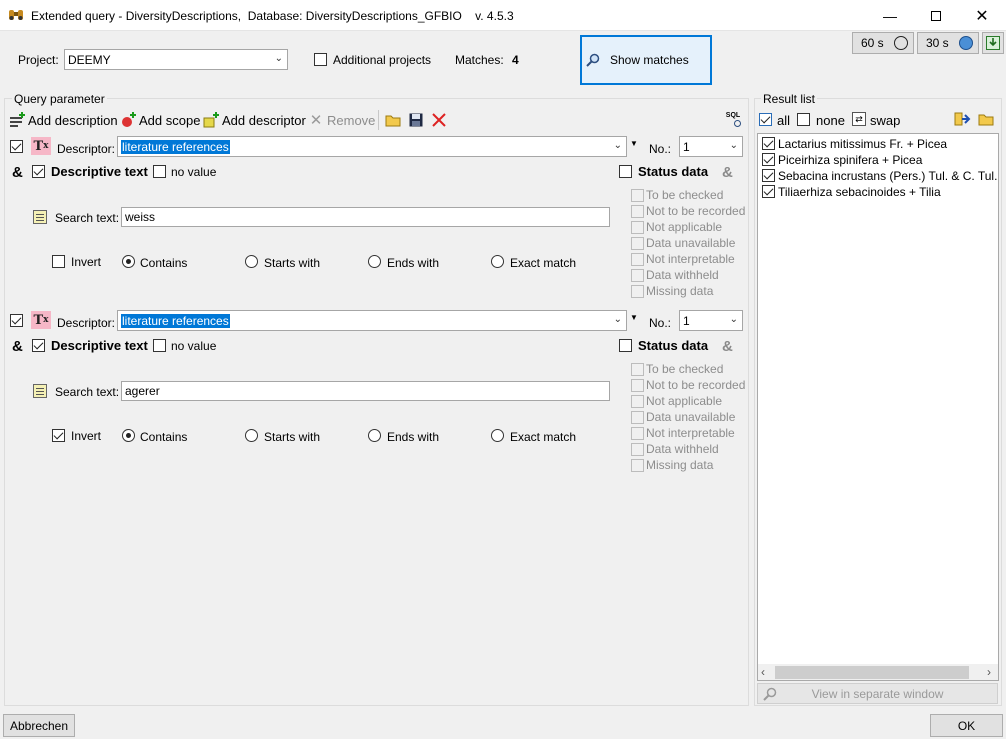  What do you see at coordinates (673, 345) in the screenshot?
I see `status-data-2-label: Status data` at bounding box center [673, 345].